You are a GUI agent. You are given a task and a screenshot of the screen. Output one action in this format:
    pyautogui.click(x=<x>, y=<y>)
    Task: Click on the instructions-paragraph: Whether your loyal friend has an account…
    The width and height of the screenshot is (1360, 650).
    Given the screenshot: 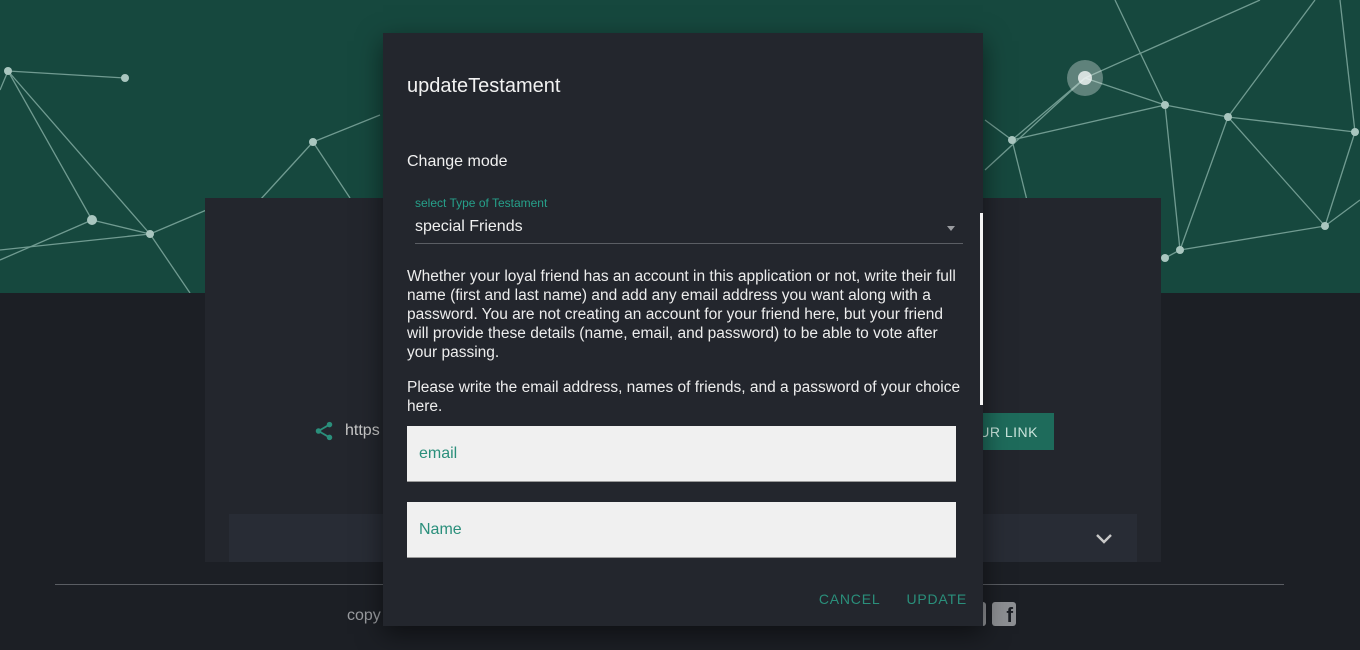 What is the action you would take?
    pyautogui.click(x=681, y=314)
    